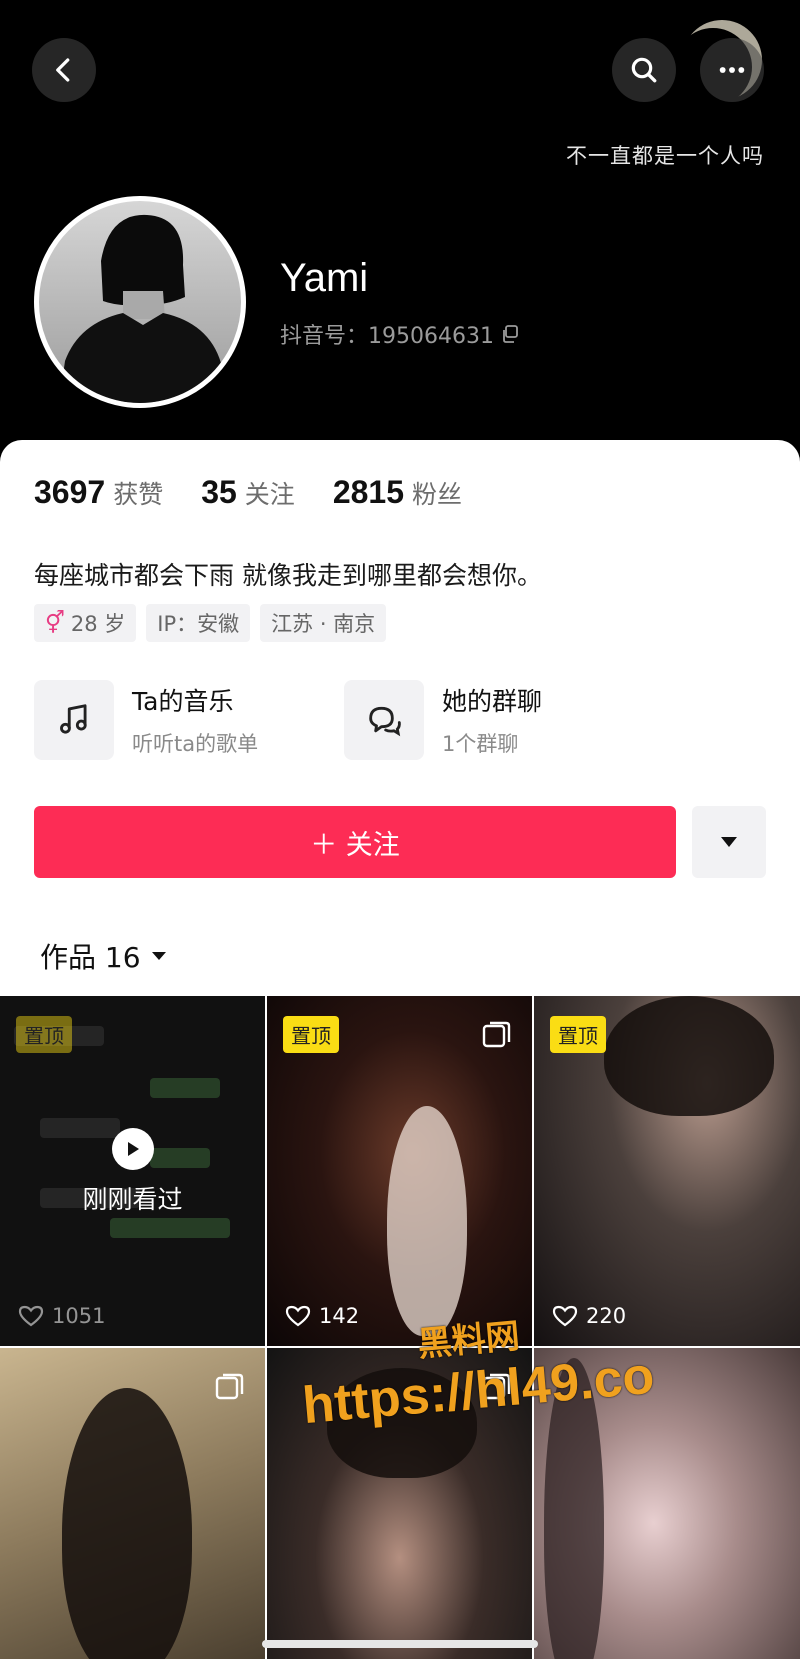  What do you see at coordinates (79, 1316) in the screenshot?
I see `like-count-text: 1051` at bounding box center [79, 1316].